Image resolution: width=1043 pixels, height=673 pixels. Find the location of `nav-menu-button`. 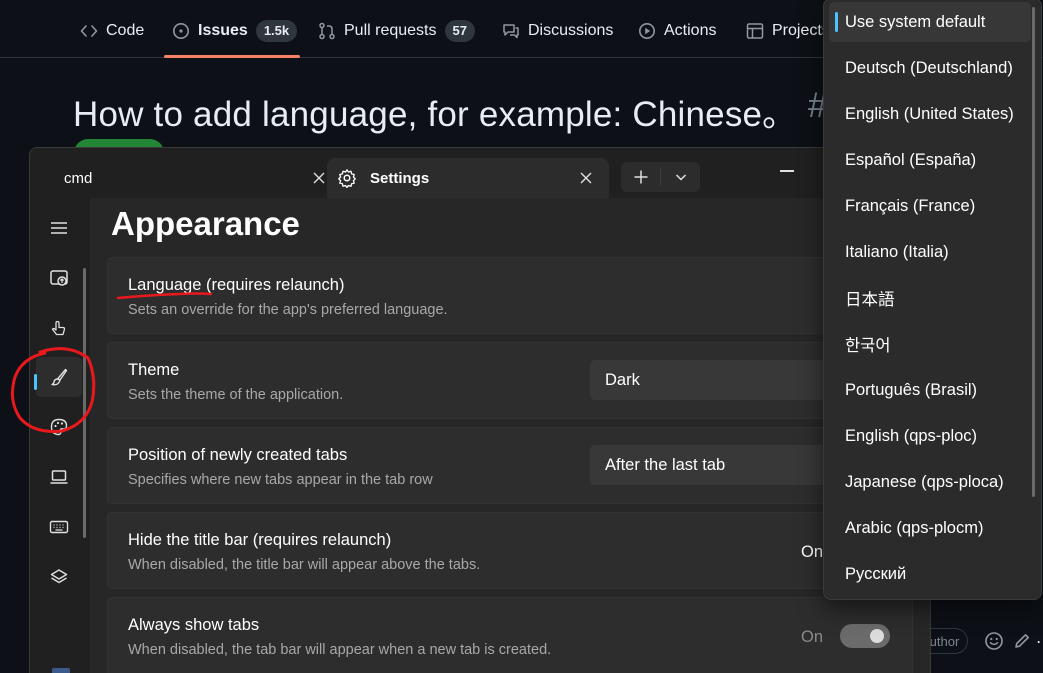

nav-menu-button is located at coordinates (59, 228).